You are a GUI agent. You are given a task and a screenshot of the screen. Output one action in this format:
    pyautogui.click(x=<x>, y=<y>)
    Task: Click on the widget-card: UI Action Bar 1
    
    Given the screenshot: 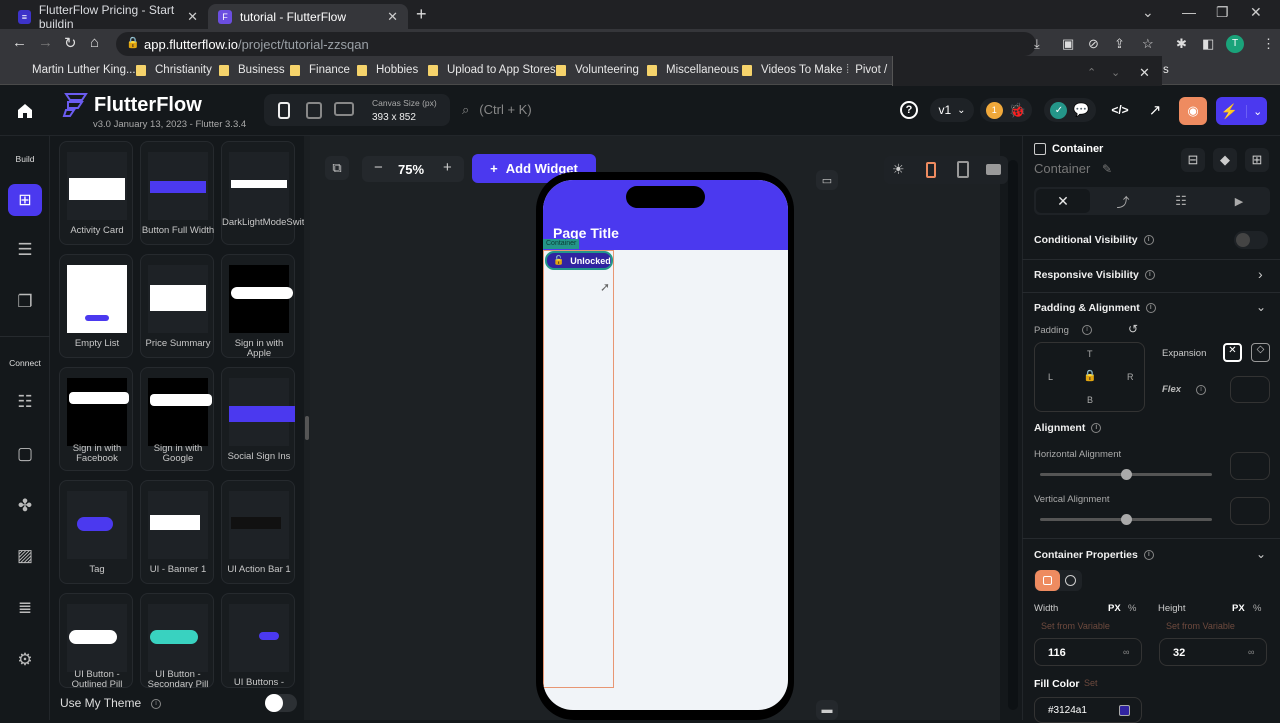 What is the action you would take?
    pyautogui.click(x=258, y=532)
    